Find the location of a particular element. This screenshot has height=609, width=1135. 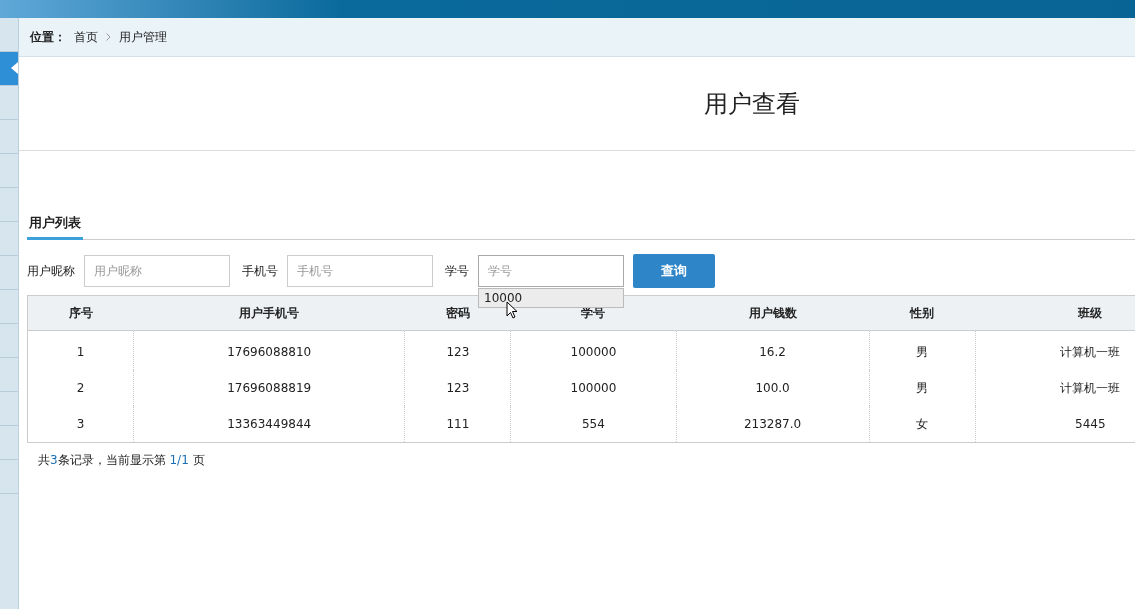

table-cell: 5445 is located at coordinates (1055, 424).